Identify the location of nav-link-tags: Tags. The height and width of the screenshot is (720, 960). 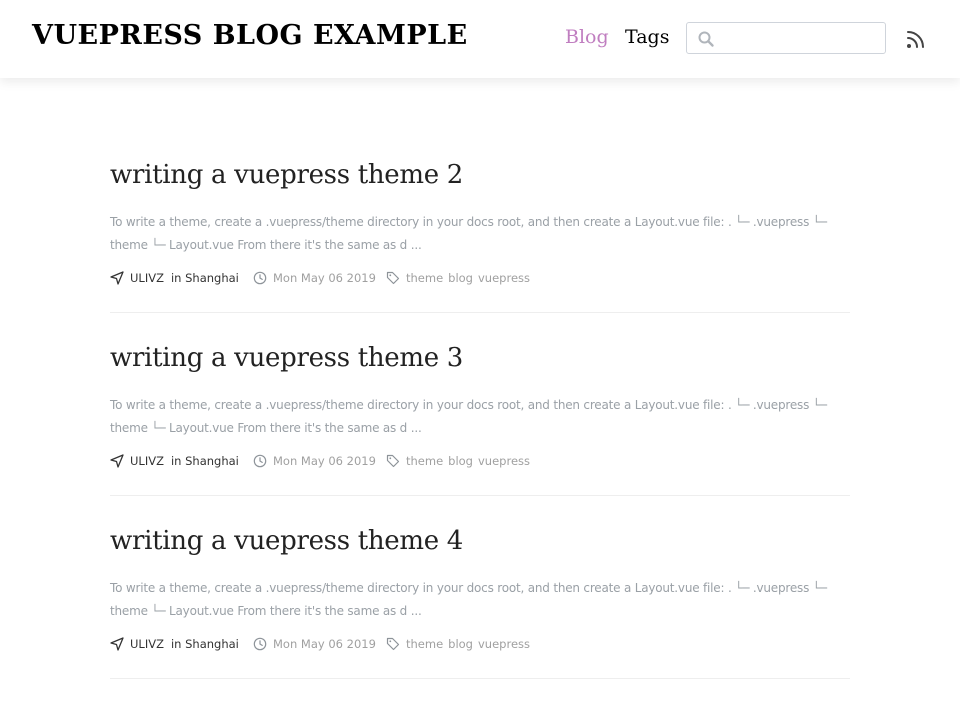
(647, 37).